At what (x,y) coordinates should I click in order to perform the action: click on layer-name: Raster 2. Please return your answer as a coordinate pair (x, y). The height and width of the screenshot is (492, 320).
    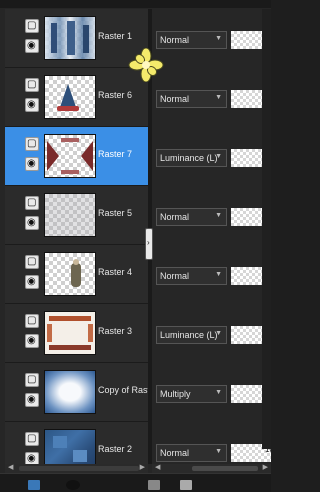
    Looking at the image, I should click on (123, 449).